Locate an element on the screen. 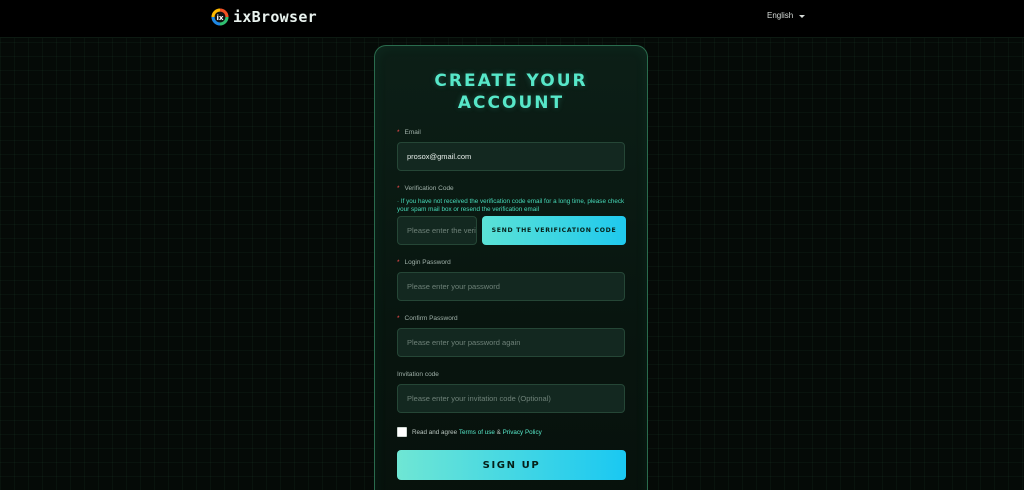 Image resolution: width=1024 pixels, height=490 pixels. email-label: * Email is located at coordinates (409, 132).